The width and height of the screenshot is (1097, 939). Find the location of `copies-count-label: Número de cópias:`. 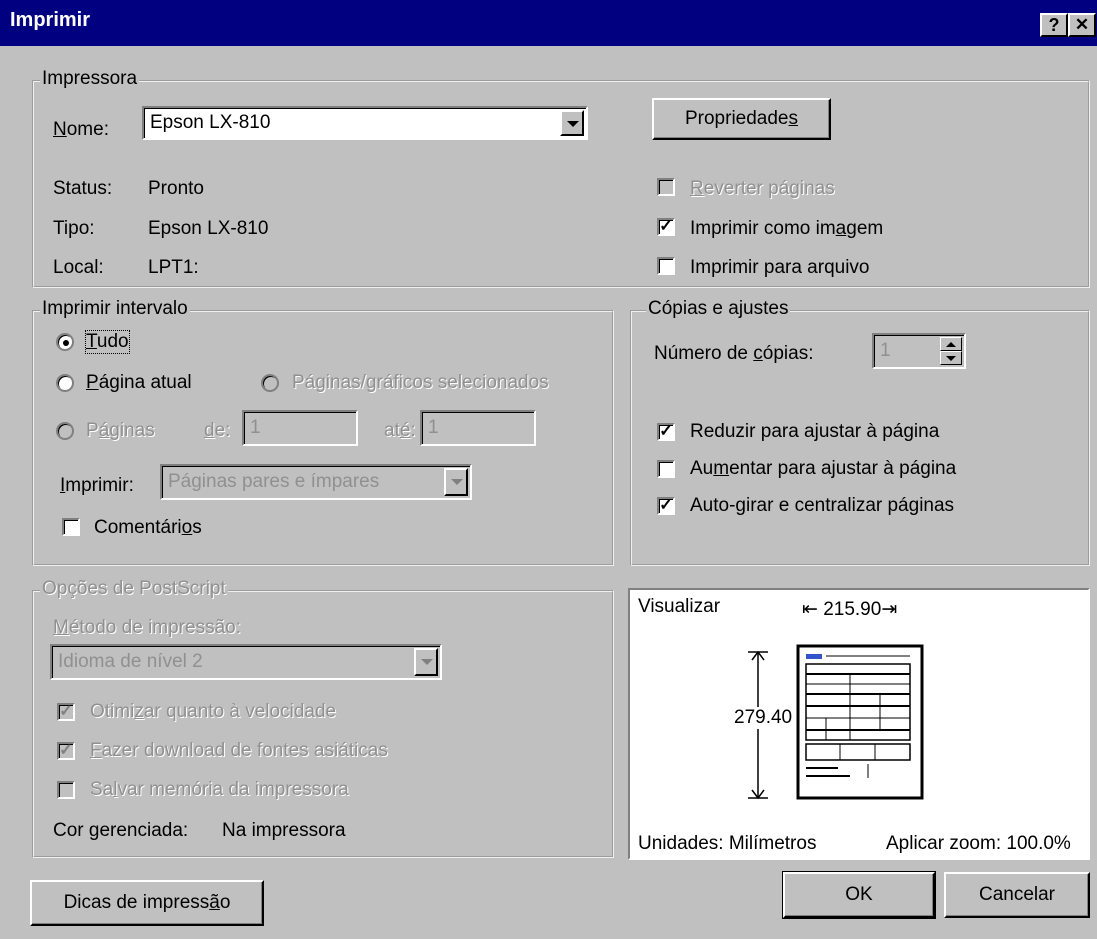

copies-count-label: Número de cópias: is located at coordinates (734, 353).